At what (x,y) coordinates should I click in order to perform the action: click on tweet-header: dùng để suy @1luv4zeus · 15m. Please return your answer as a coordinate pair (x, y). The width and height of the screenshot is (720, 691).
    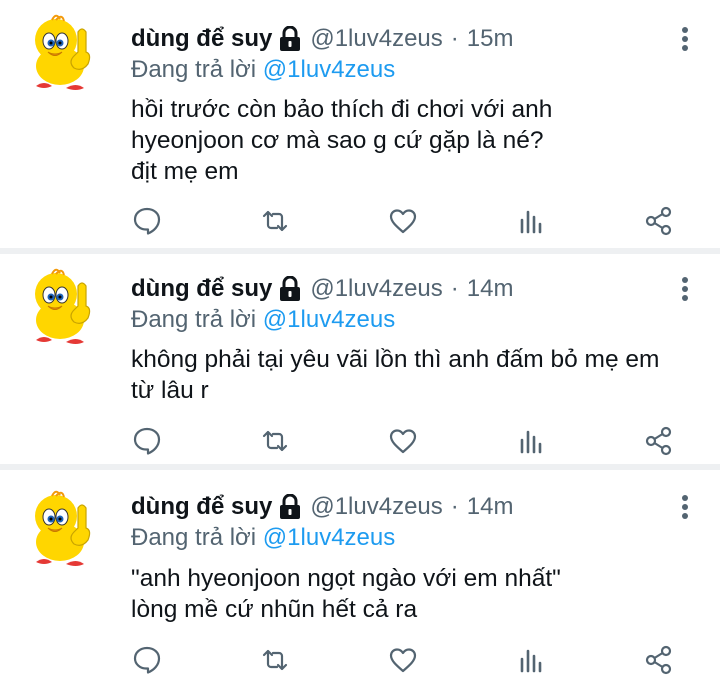
    Looking at the image, I should click on (395, 39).